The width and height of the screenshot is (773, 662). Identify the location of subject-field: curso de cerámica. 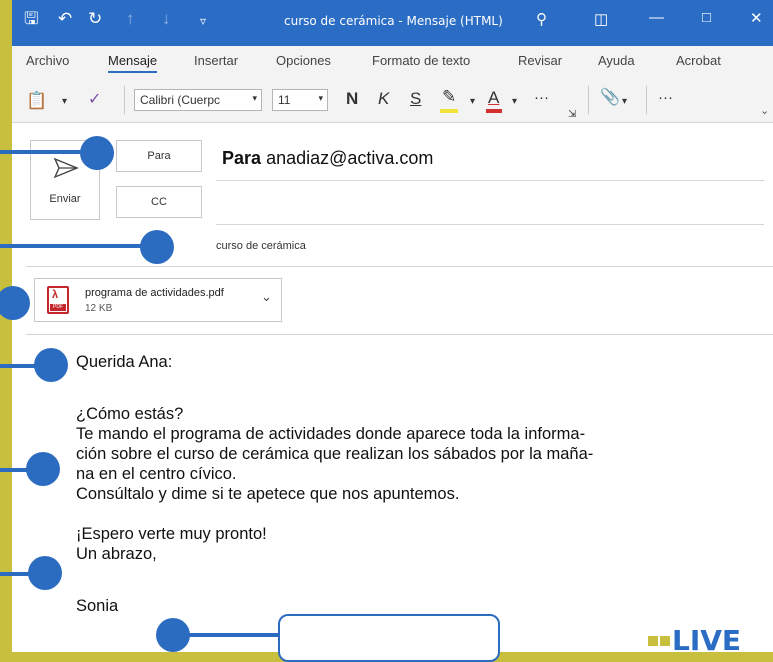
(261, 246).